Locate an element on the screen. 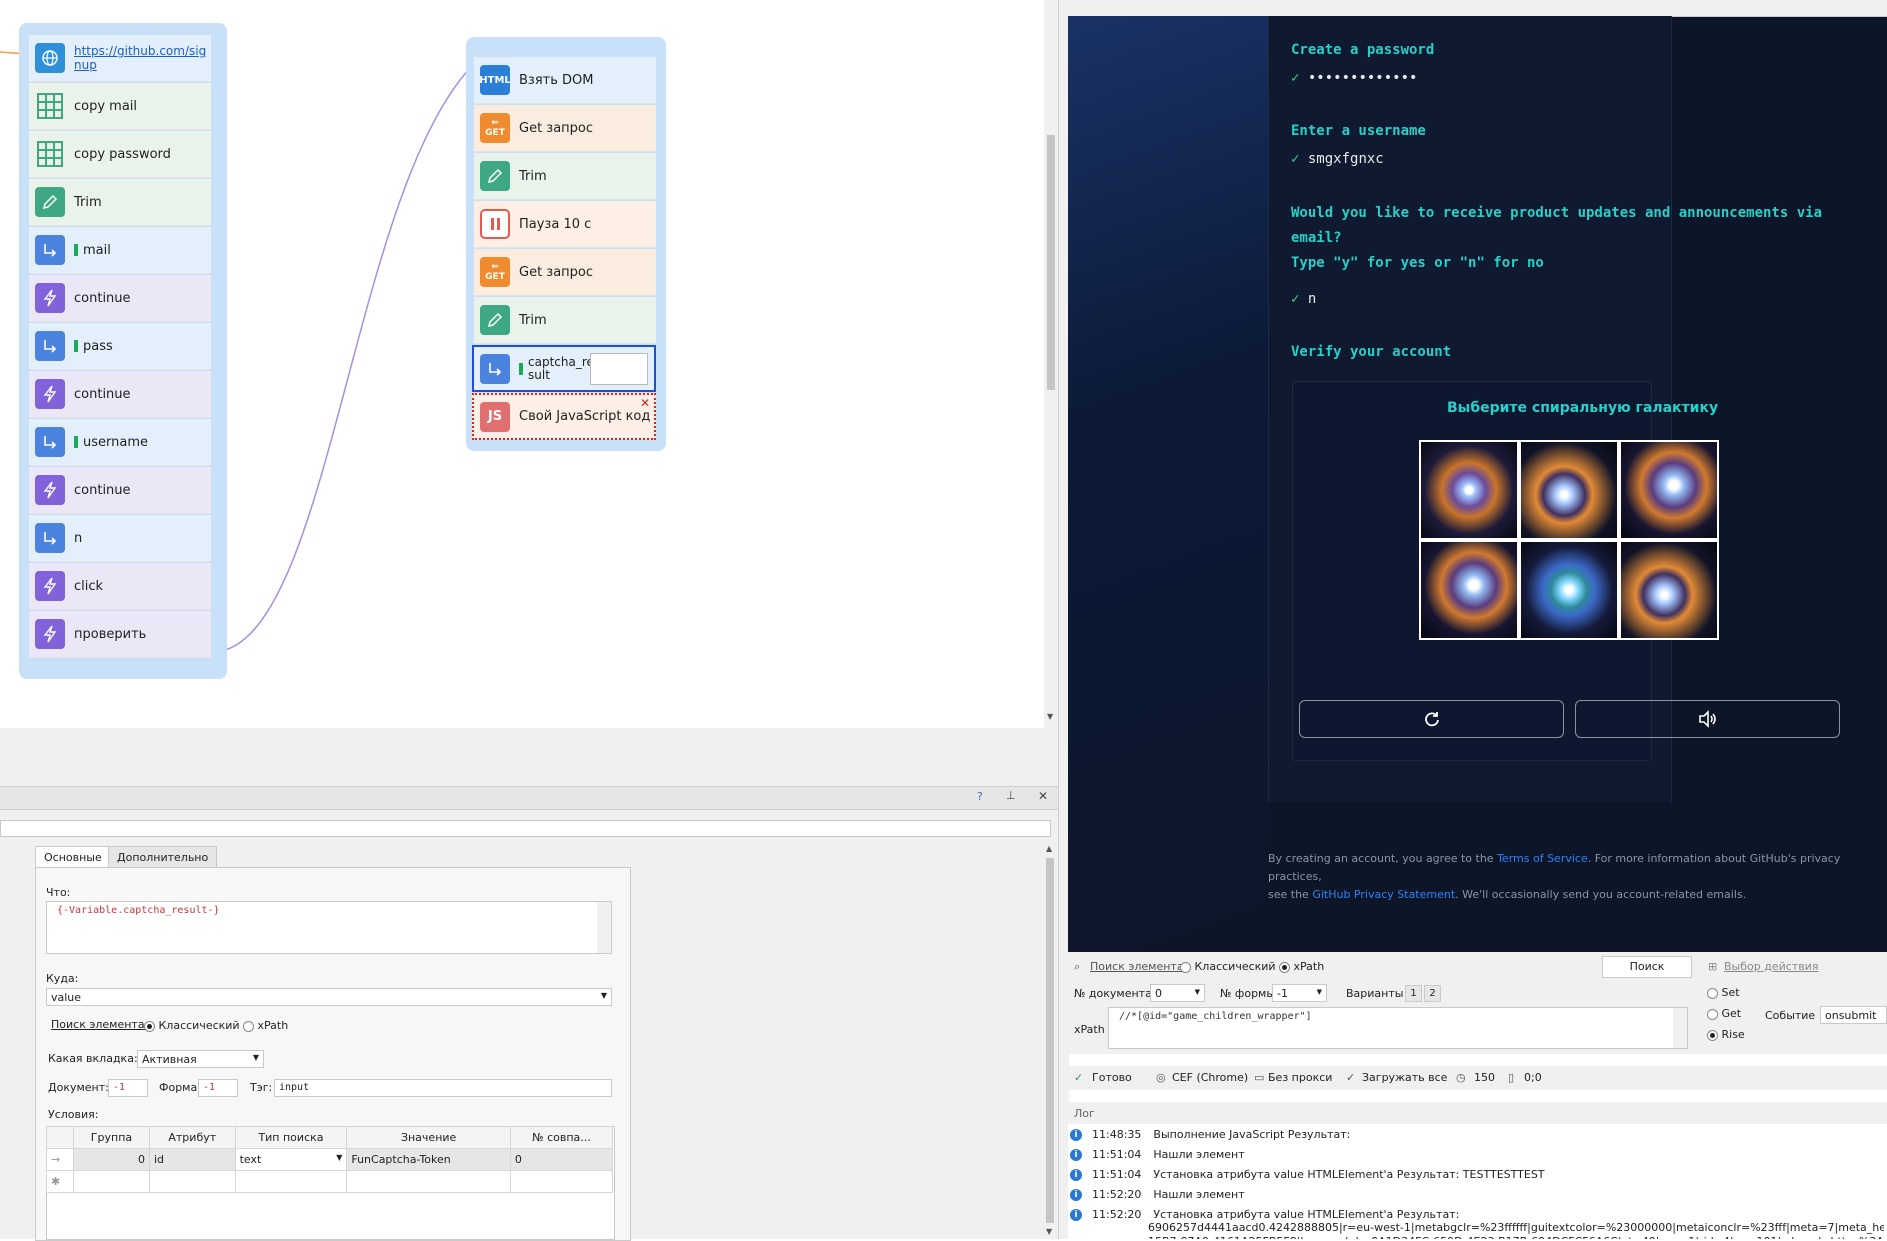 This screenshot has width=1887, height=1241. search-xpath-radio: xPath is located at coordinates (265, 1025).